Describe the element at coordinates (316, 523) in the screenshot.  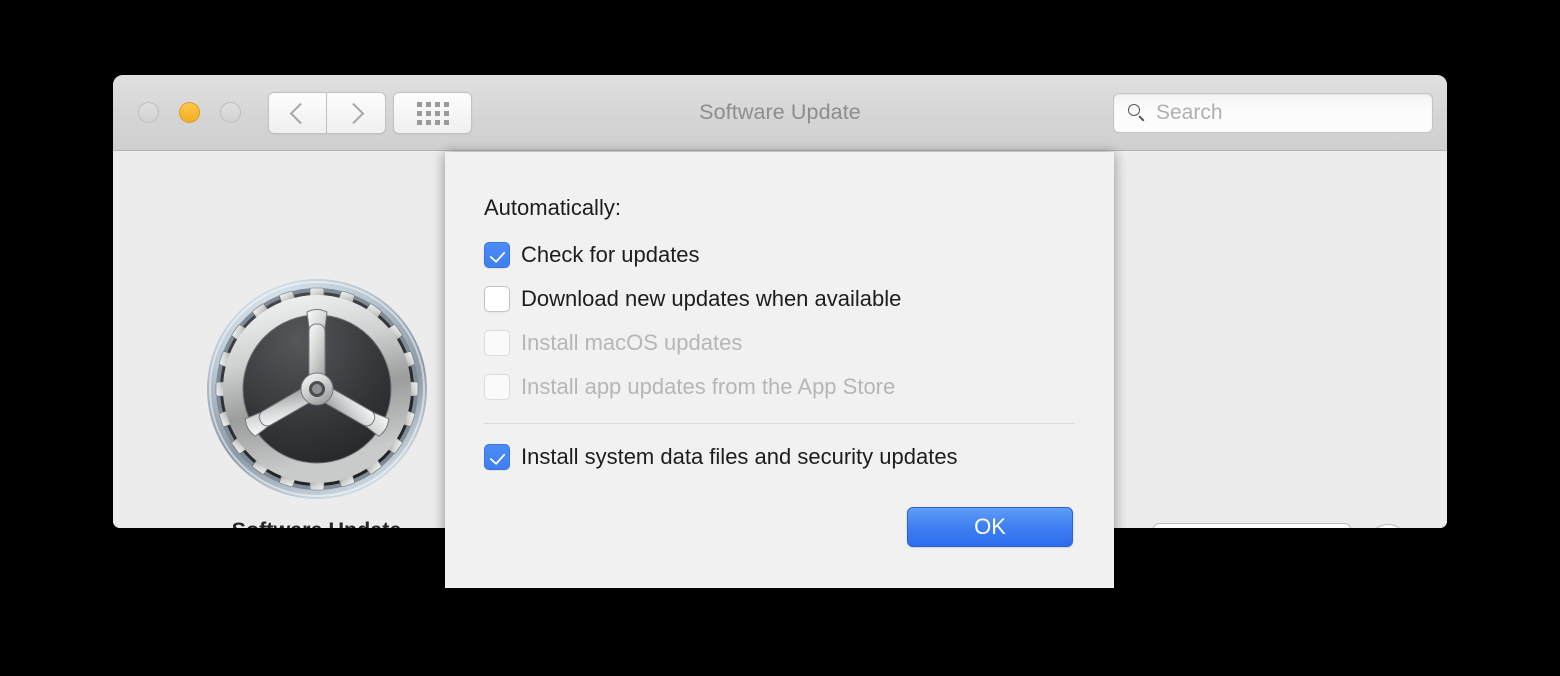
I see `pane-caption: Software Update` at that location.